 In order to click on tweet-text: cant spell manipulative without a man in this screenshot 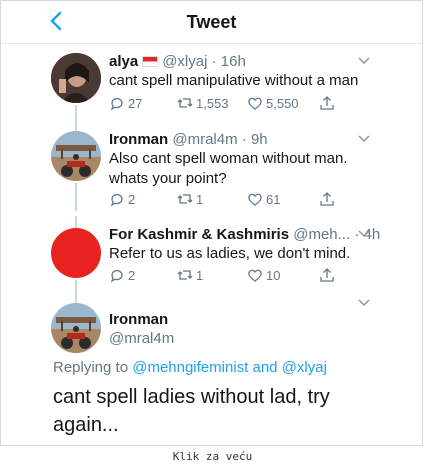, I will do `click(234, 80)`.